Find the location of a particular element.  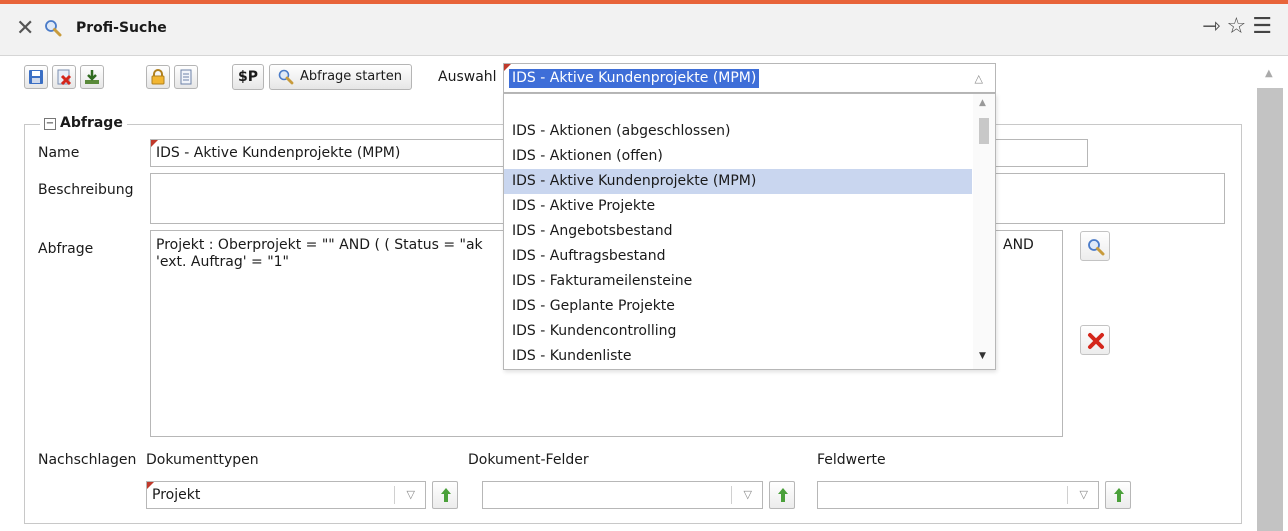

lock-button is located at coordinates (158, 77).